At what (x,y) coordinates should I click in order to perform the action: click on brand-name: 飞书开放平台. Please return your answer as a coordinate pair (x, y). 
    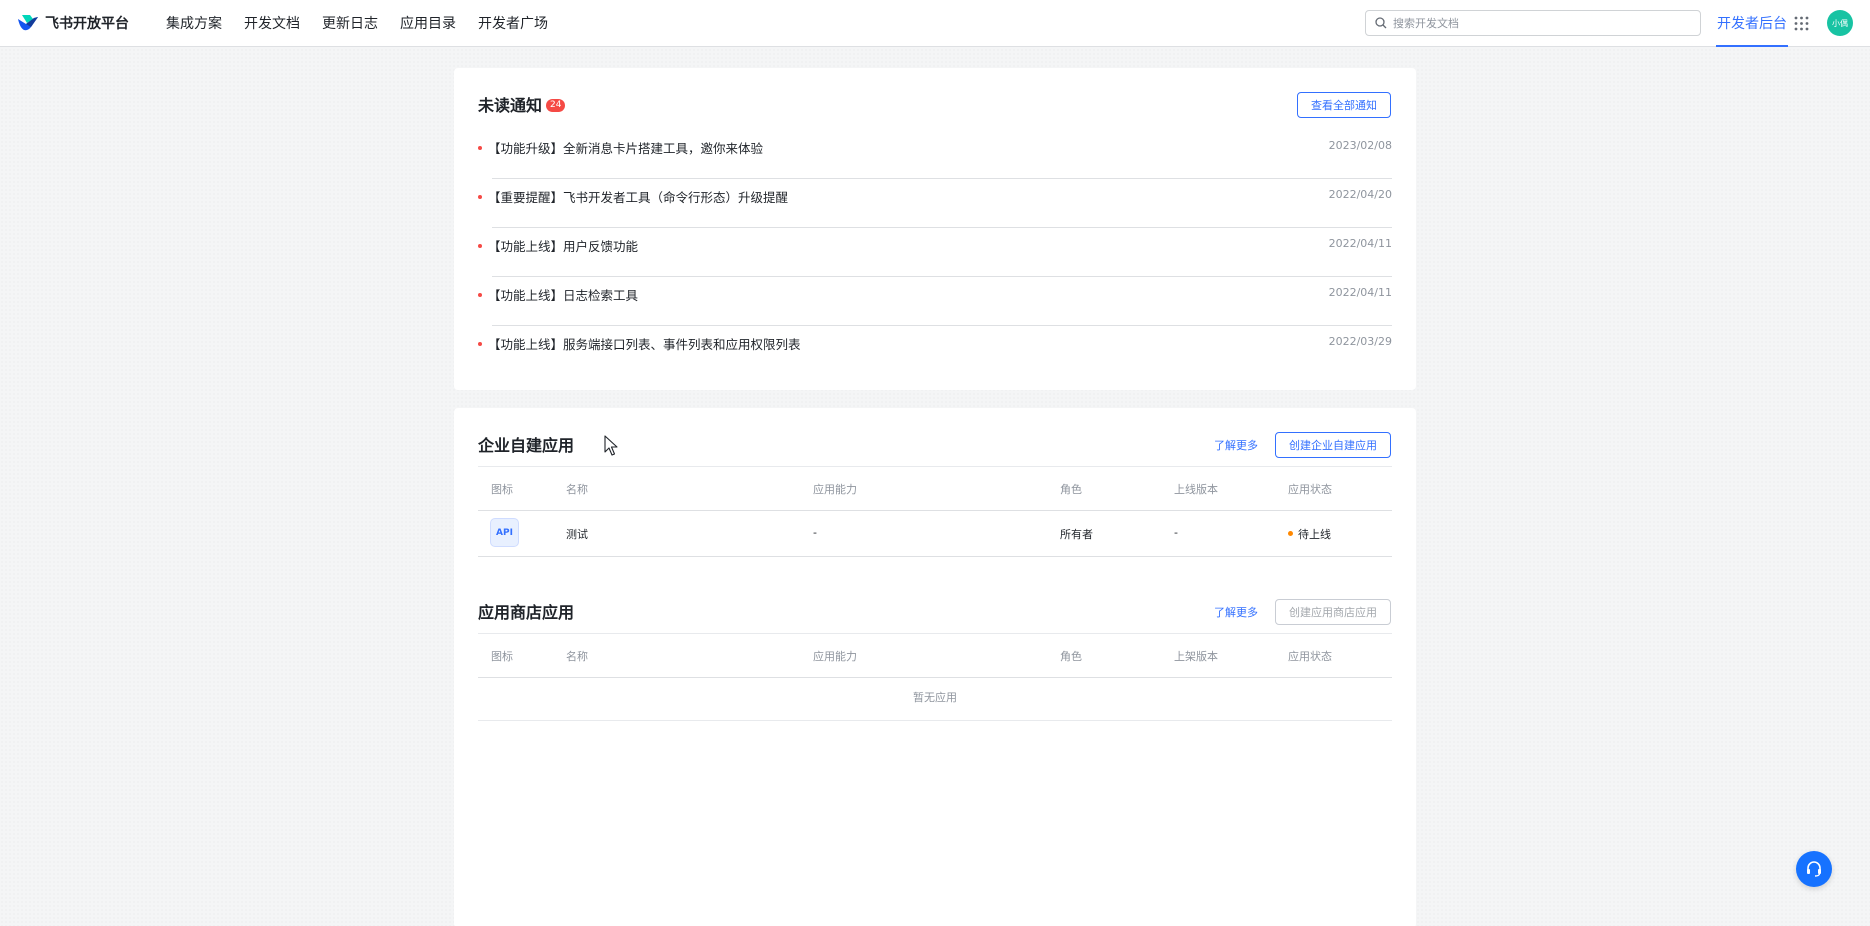
    Looking at the image, I should click on (87, 24).